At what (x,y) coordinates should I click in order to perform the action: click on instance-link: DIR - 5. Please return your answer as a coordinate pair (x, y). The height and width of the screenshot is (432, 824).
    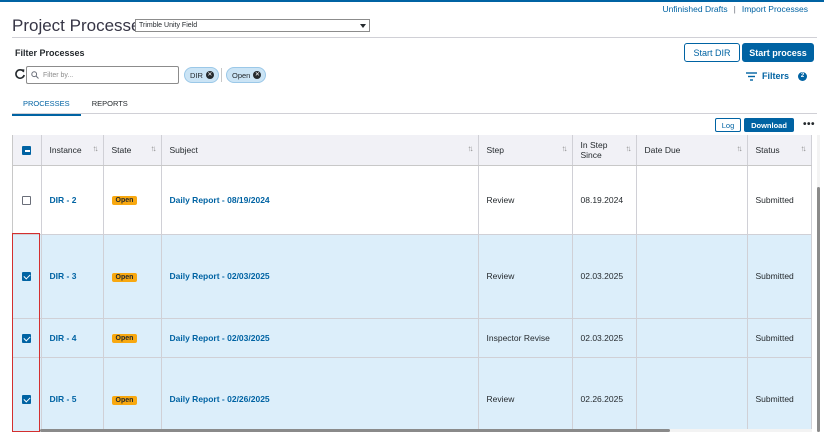
    Looking at the image, I should click on (63, 399).